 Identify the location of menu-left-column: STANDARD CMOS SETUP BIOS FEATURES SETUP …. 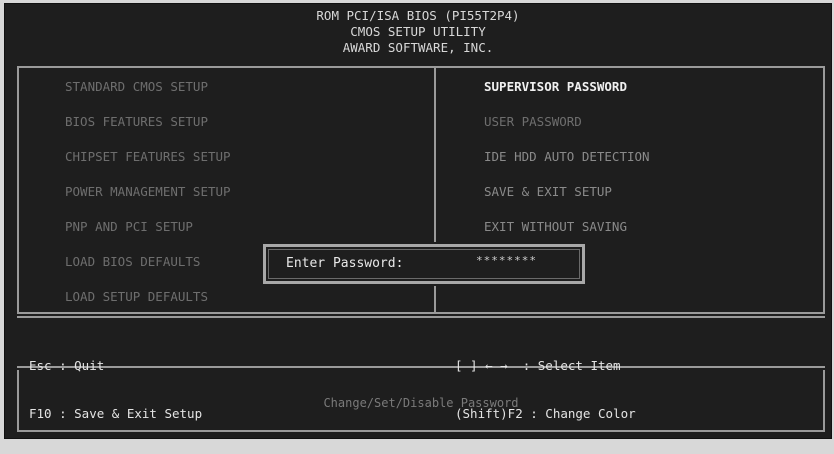
(148, 198).